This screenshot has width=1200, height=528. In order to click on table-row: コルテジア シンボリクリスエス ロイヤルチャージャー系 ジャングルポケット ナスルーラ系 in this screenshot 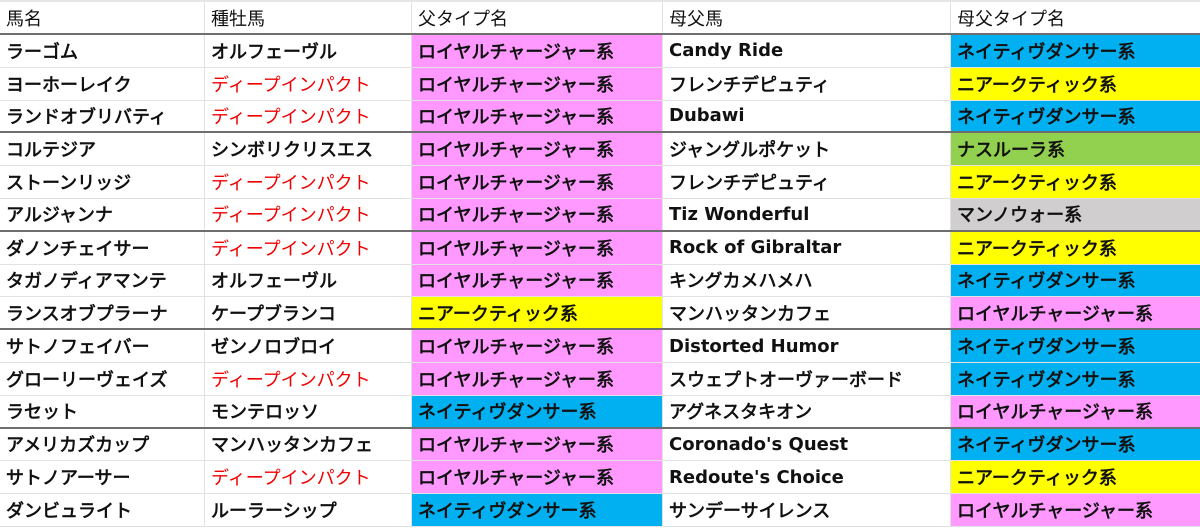, I will do `click(600, 150)`.